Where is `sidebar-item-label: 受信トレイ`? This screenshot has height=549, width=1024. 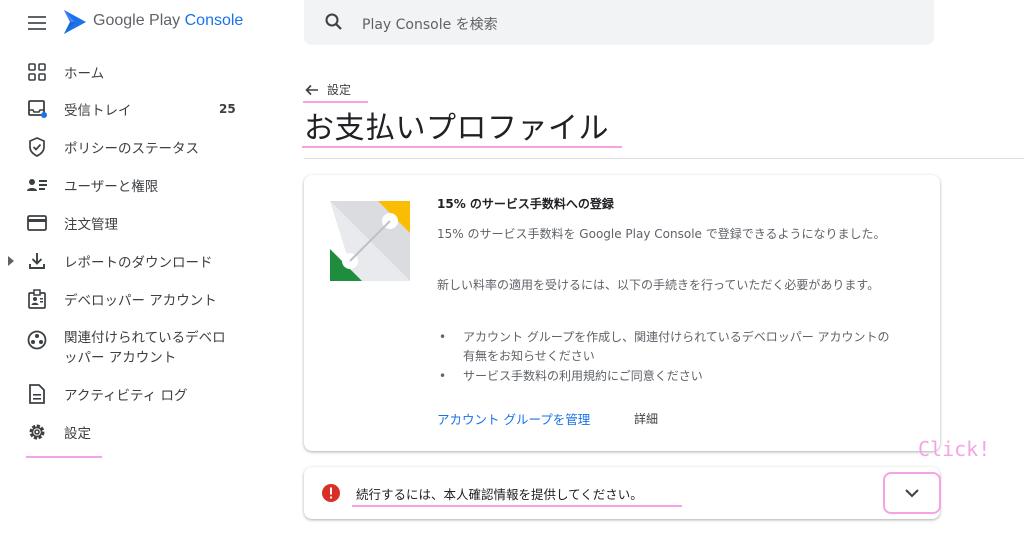
sidebar-item-label: 受信トレイ is located at coordinates (98, 111).